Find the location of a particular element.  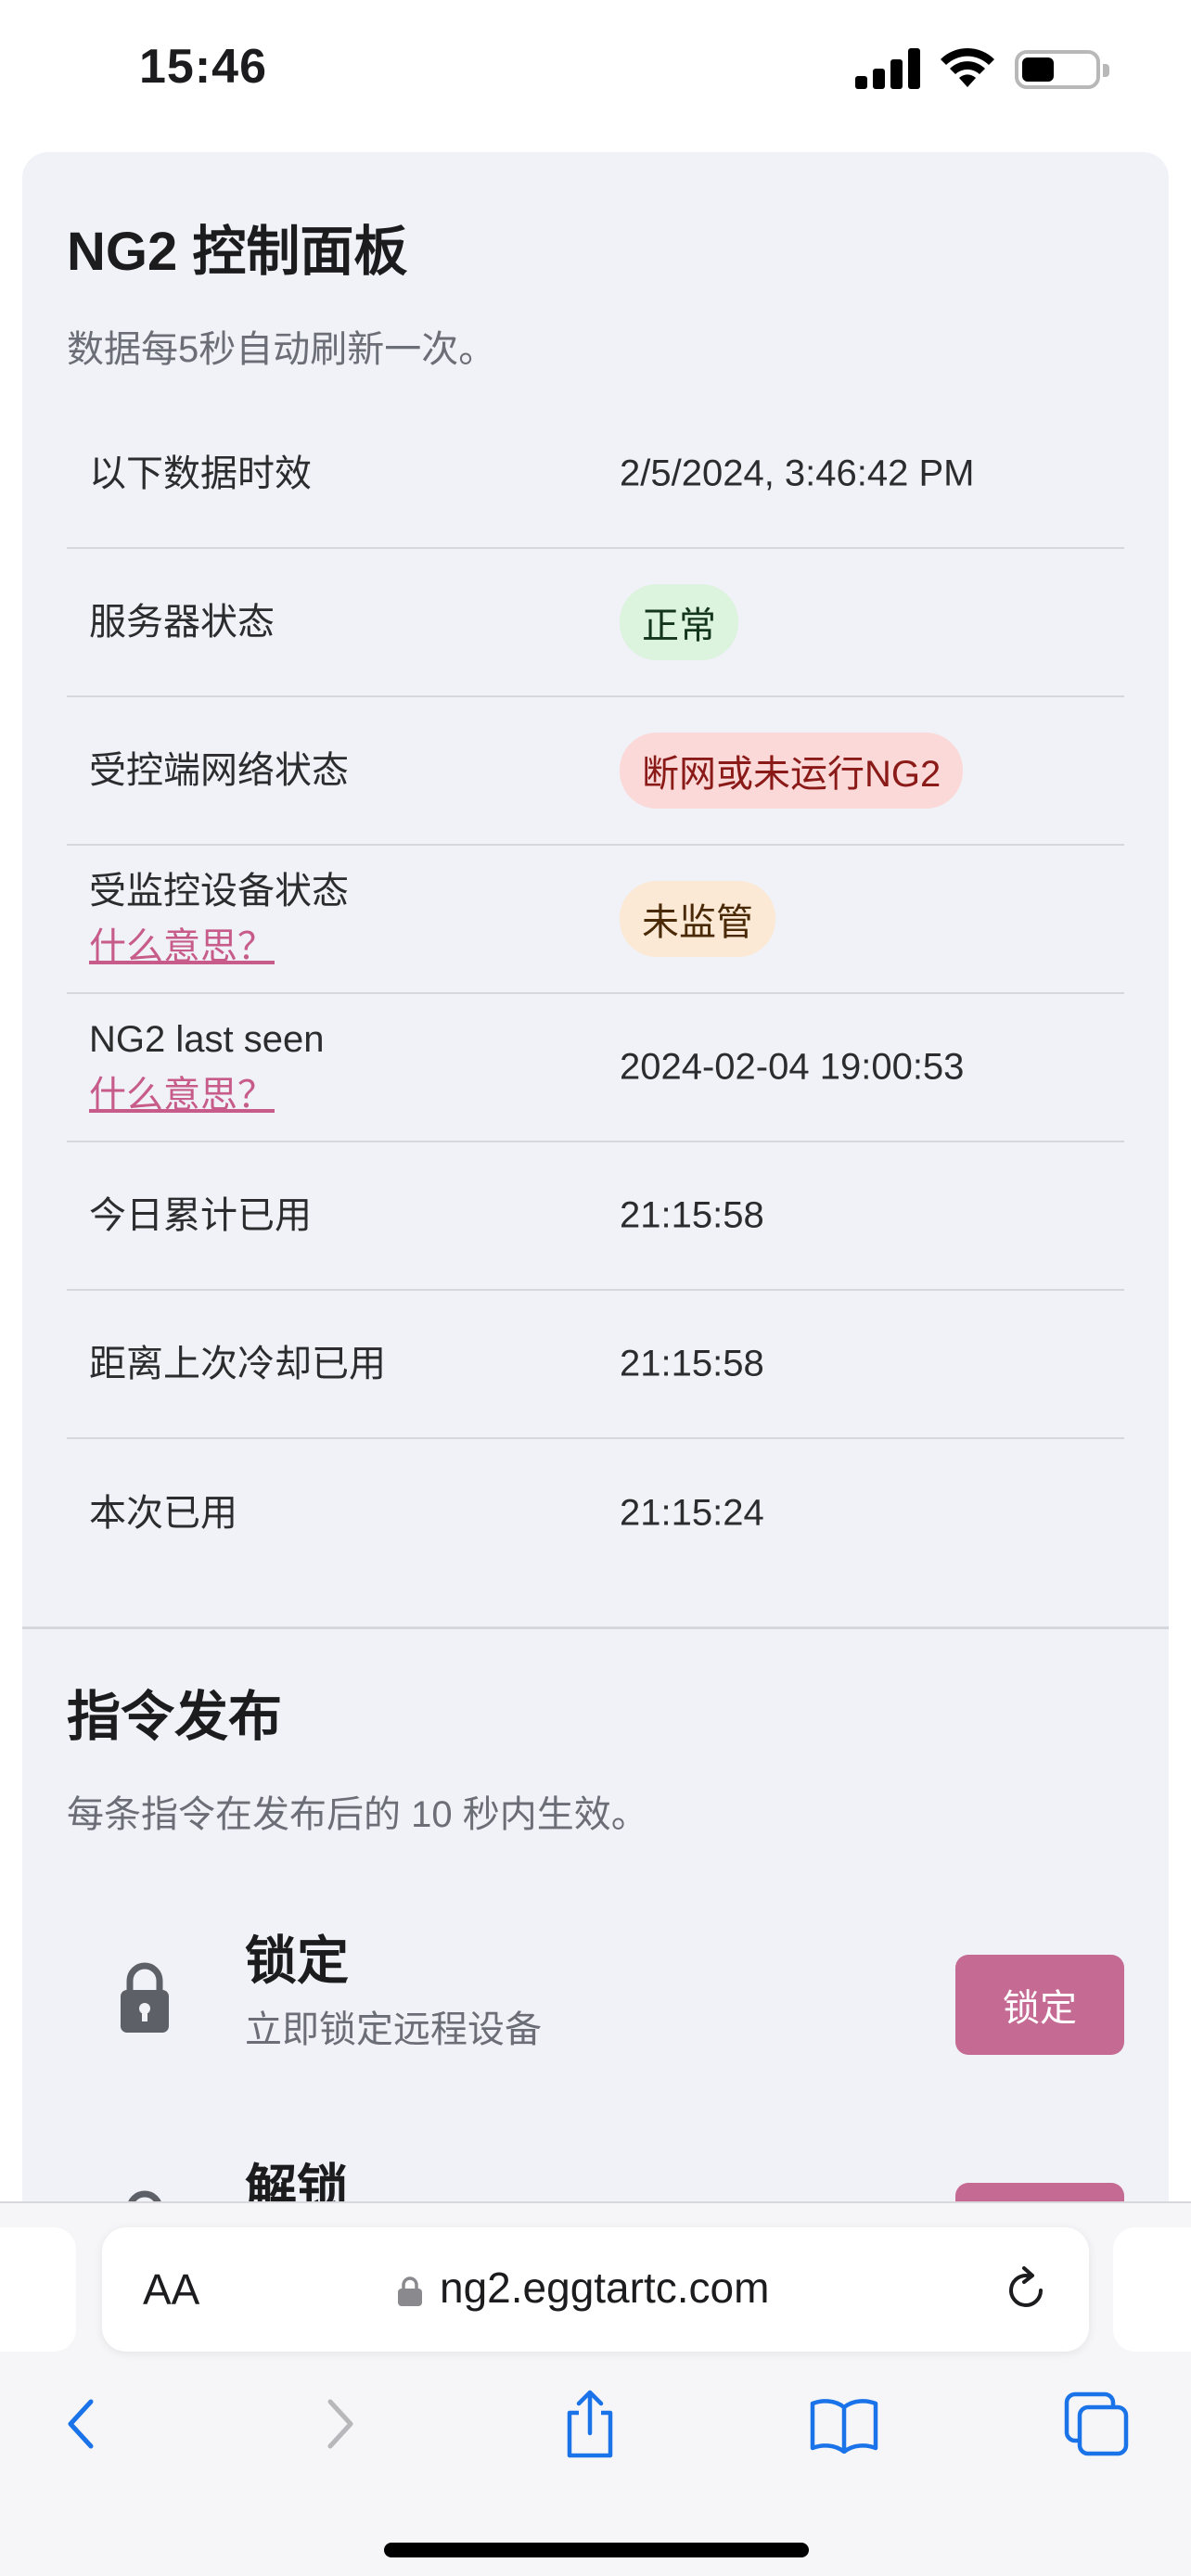

battery-icon is located at coordinates (1062, 69).